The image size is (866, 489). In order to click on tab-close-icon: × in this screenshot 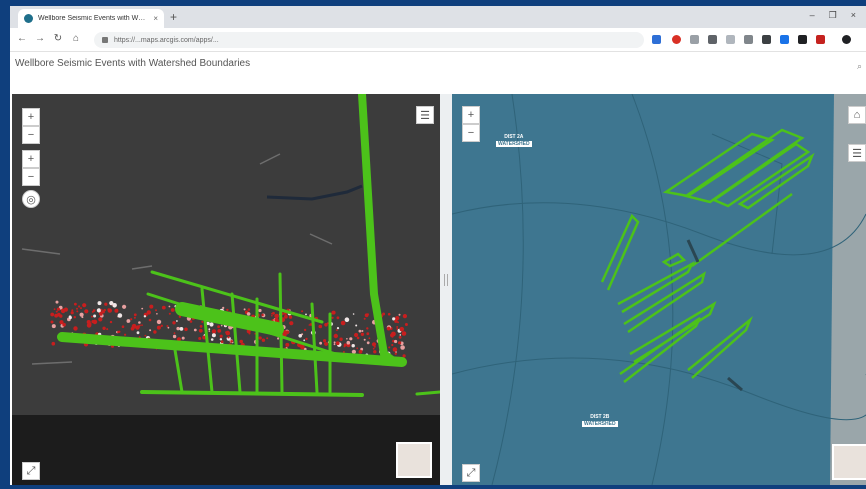, I will do `click(155, 18)`.